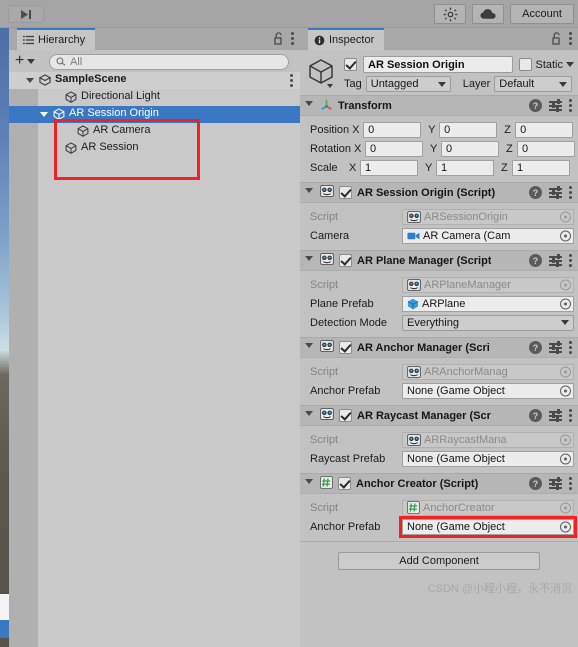 This screenshot has width=578, height=647. Describe the element at coordinates (56, 39) in the screenshot. I see `tab-hierarchy: Hierarchy` at that location.